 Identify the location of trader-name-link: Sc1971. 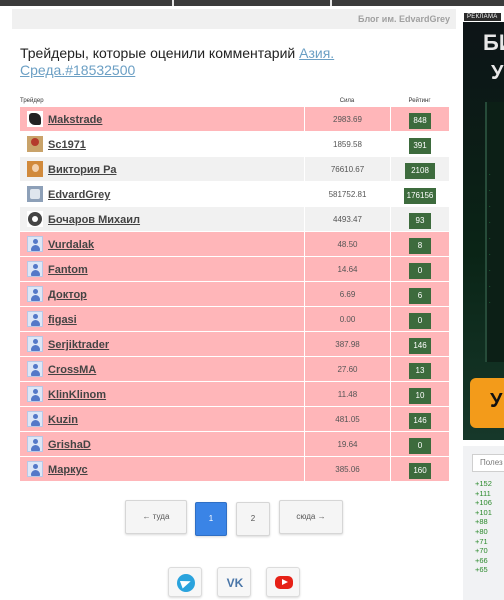
(67, 145).